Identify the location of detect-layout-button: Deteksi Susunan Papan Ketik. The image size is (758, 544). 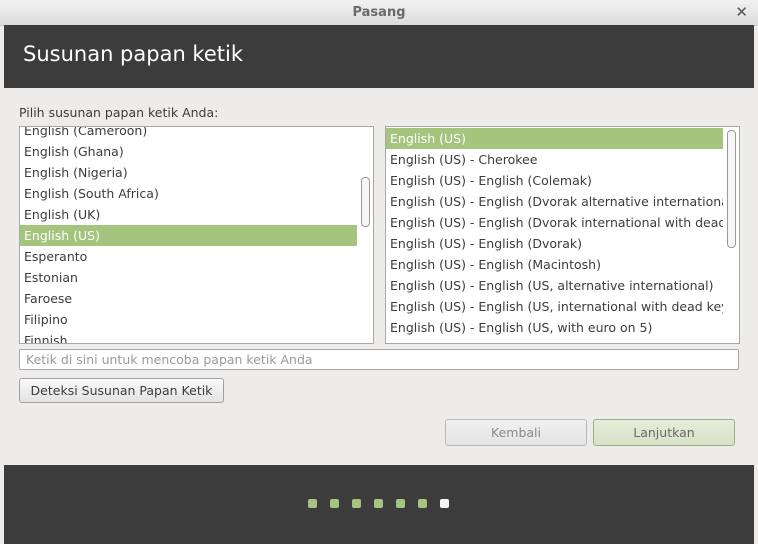
(121, 390).